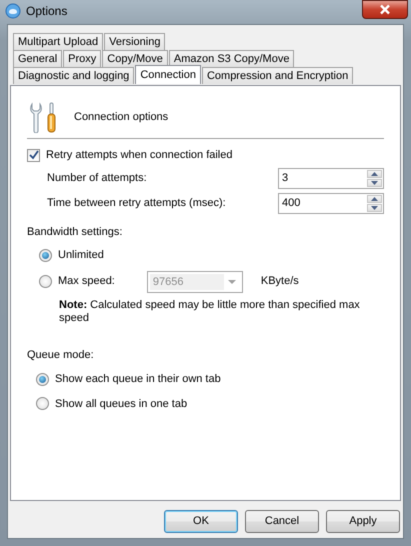 This screenshot has height=546, width=411. Describe the element at coordinates (75, 232) in the screenshot. I see `group-label: Bandwidth settings:` at that location.